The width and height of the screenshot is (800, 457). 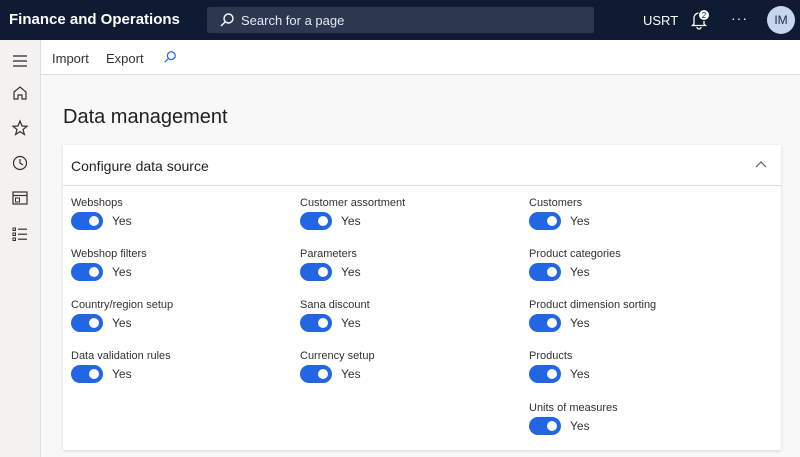 What do you see at coordinates (20, 128) in the screenshot?
I see `favorites-star-icon` at bounding box center [20, 128].